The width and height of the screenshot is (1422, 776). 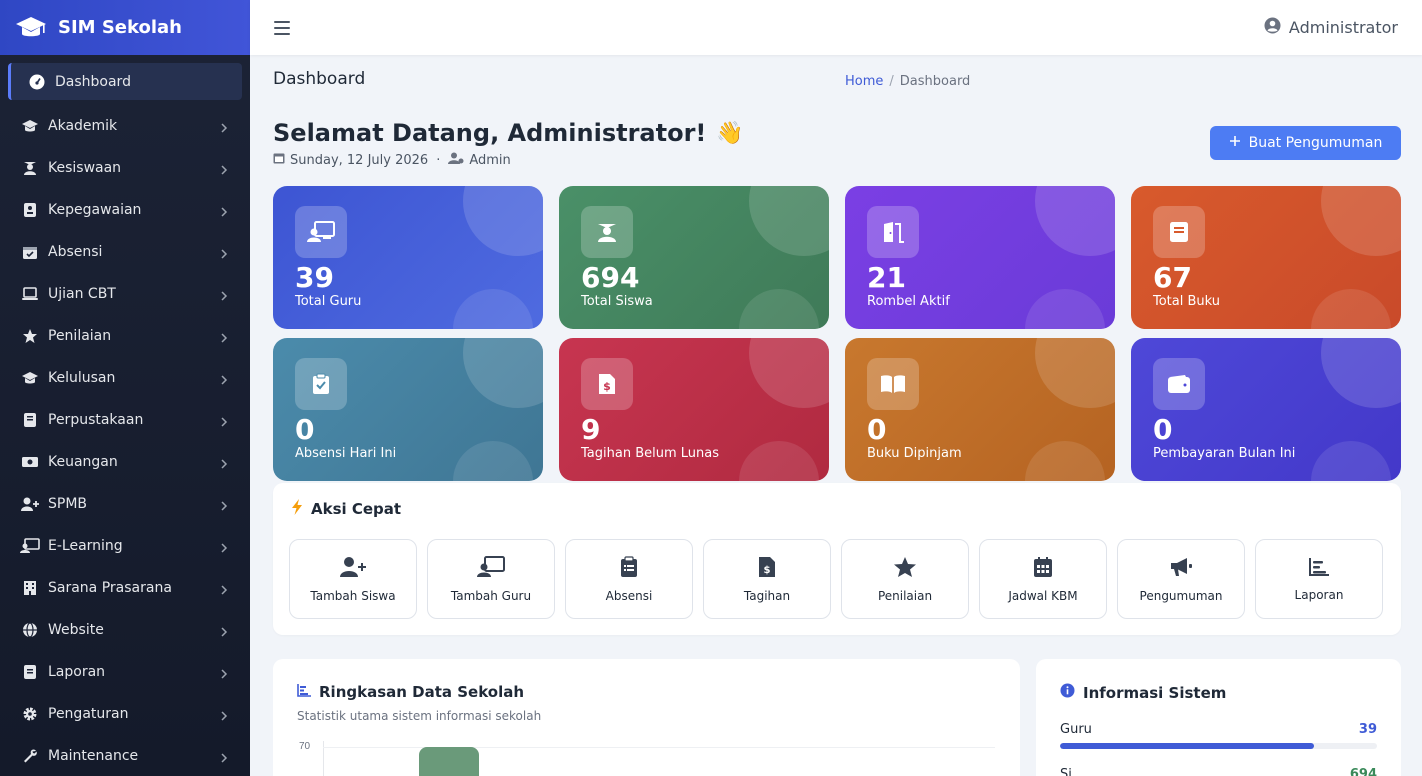 I want to click on sidebar-item-pengaturan: Pengaturan, so click(x=125, y=714).